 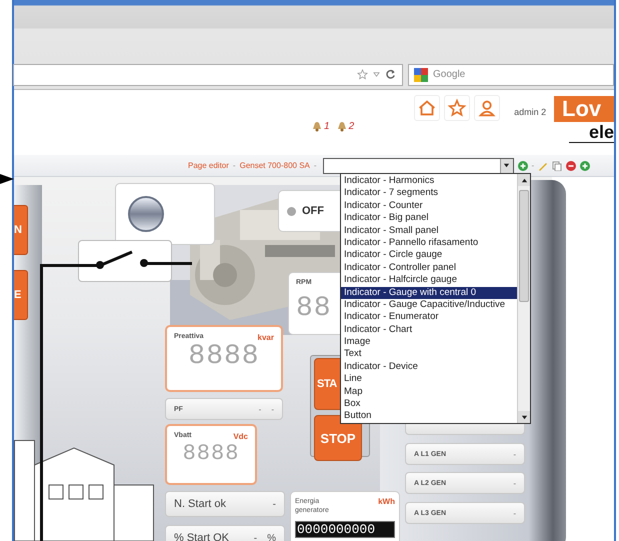 I want to click on dropdown-option: Indicator - Small panel, so click(x=429, y=230).